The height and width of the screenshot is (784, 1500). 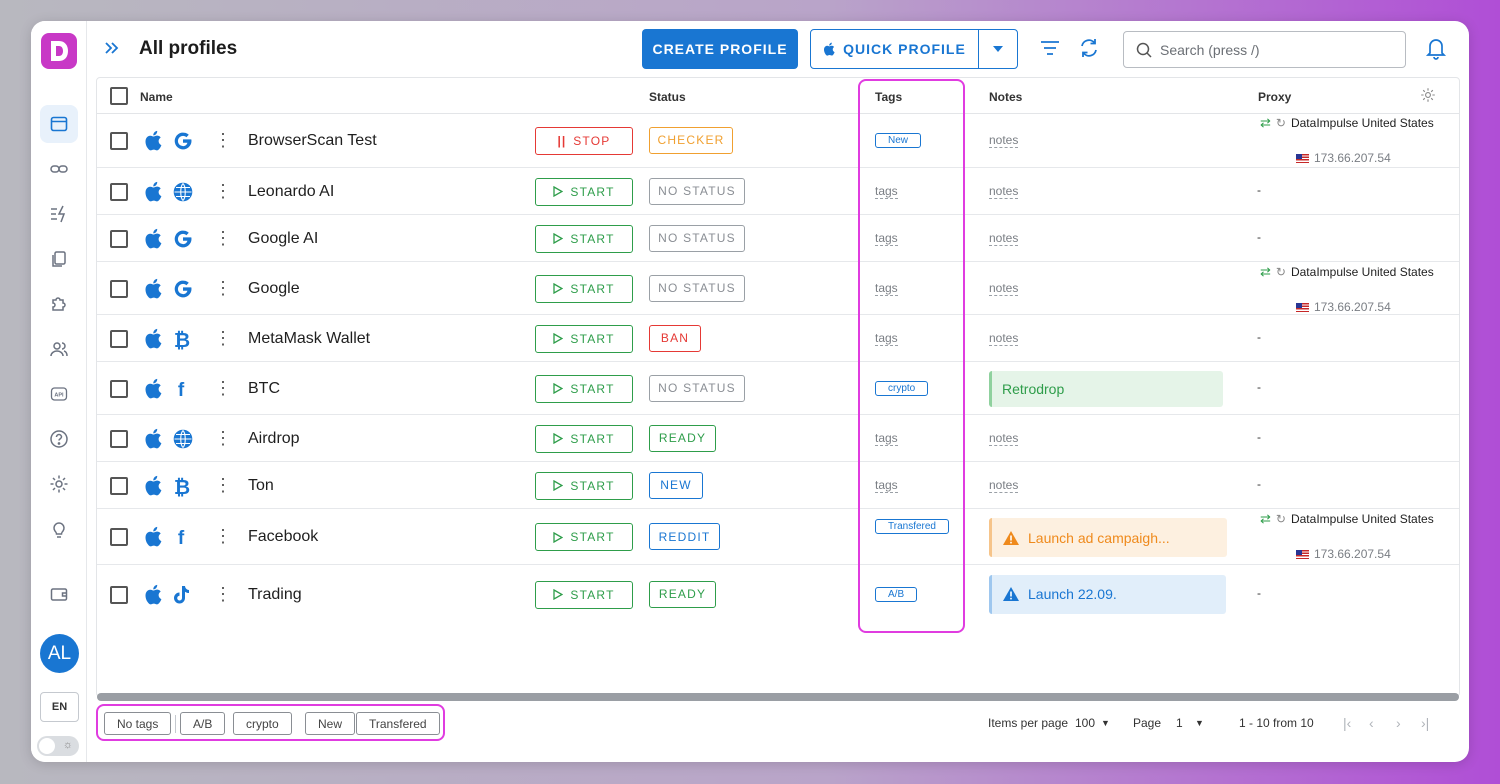 I want to click on profile-name: Ton, so click(x=261, y=486).